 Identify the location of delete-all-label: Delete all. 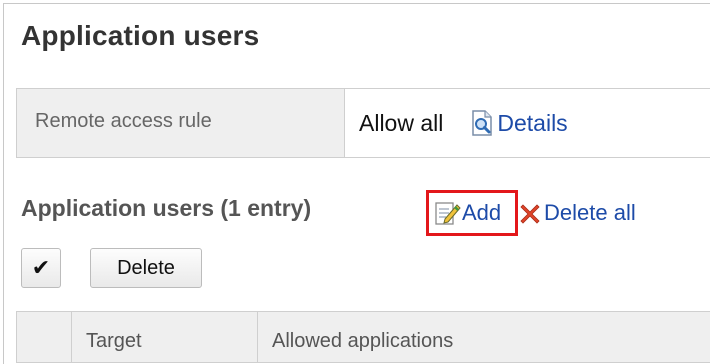
(590, 212).